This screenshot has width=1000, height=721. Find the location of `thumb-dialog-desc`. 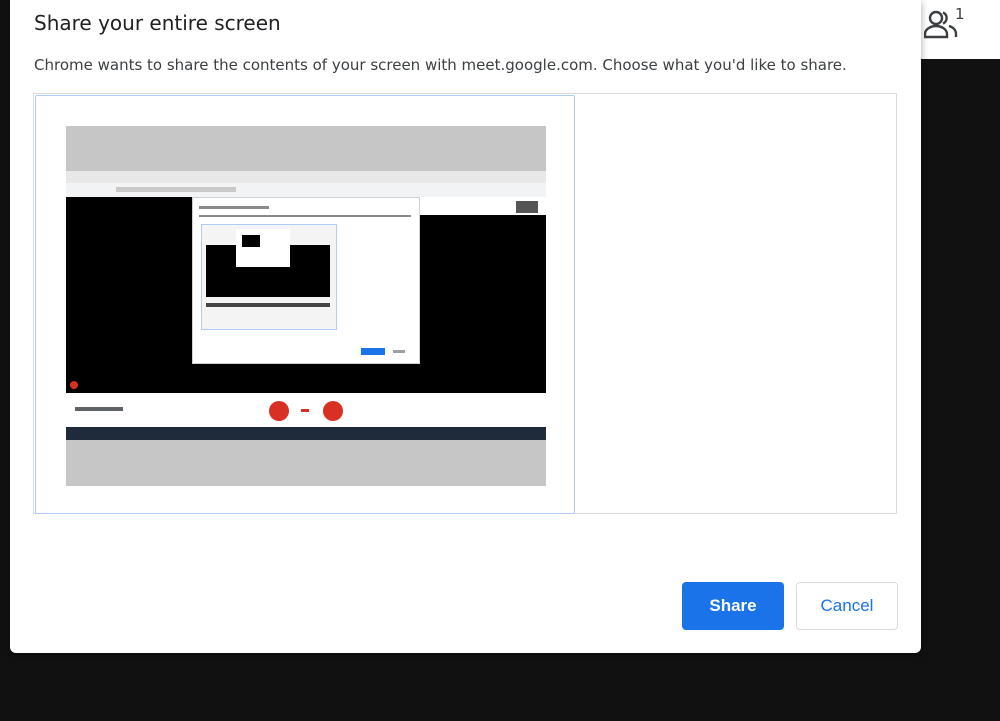

thumb-dialog-desc is located at coordinates (305, 216).